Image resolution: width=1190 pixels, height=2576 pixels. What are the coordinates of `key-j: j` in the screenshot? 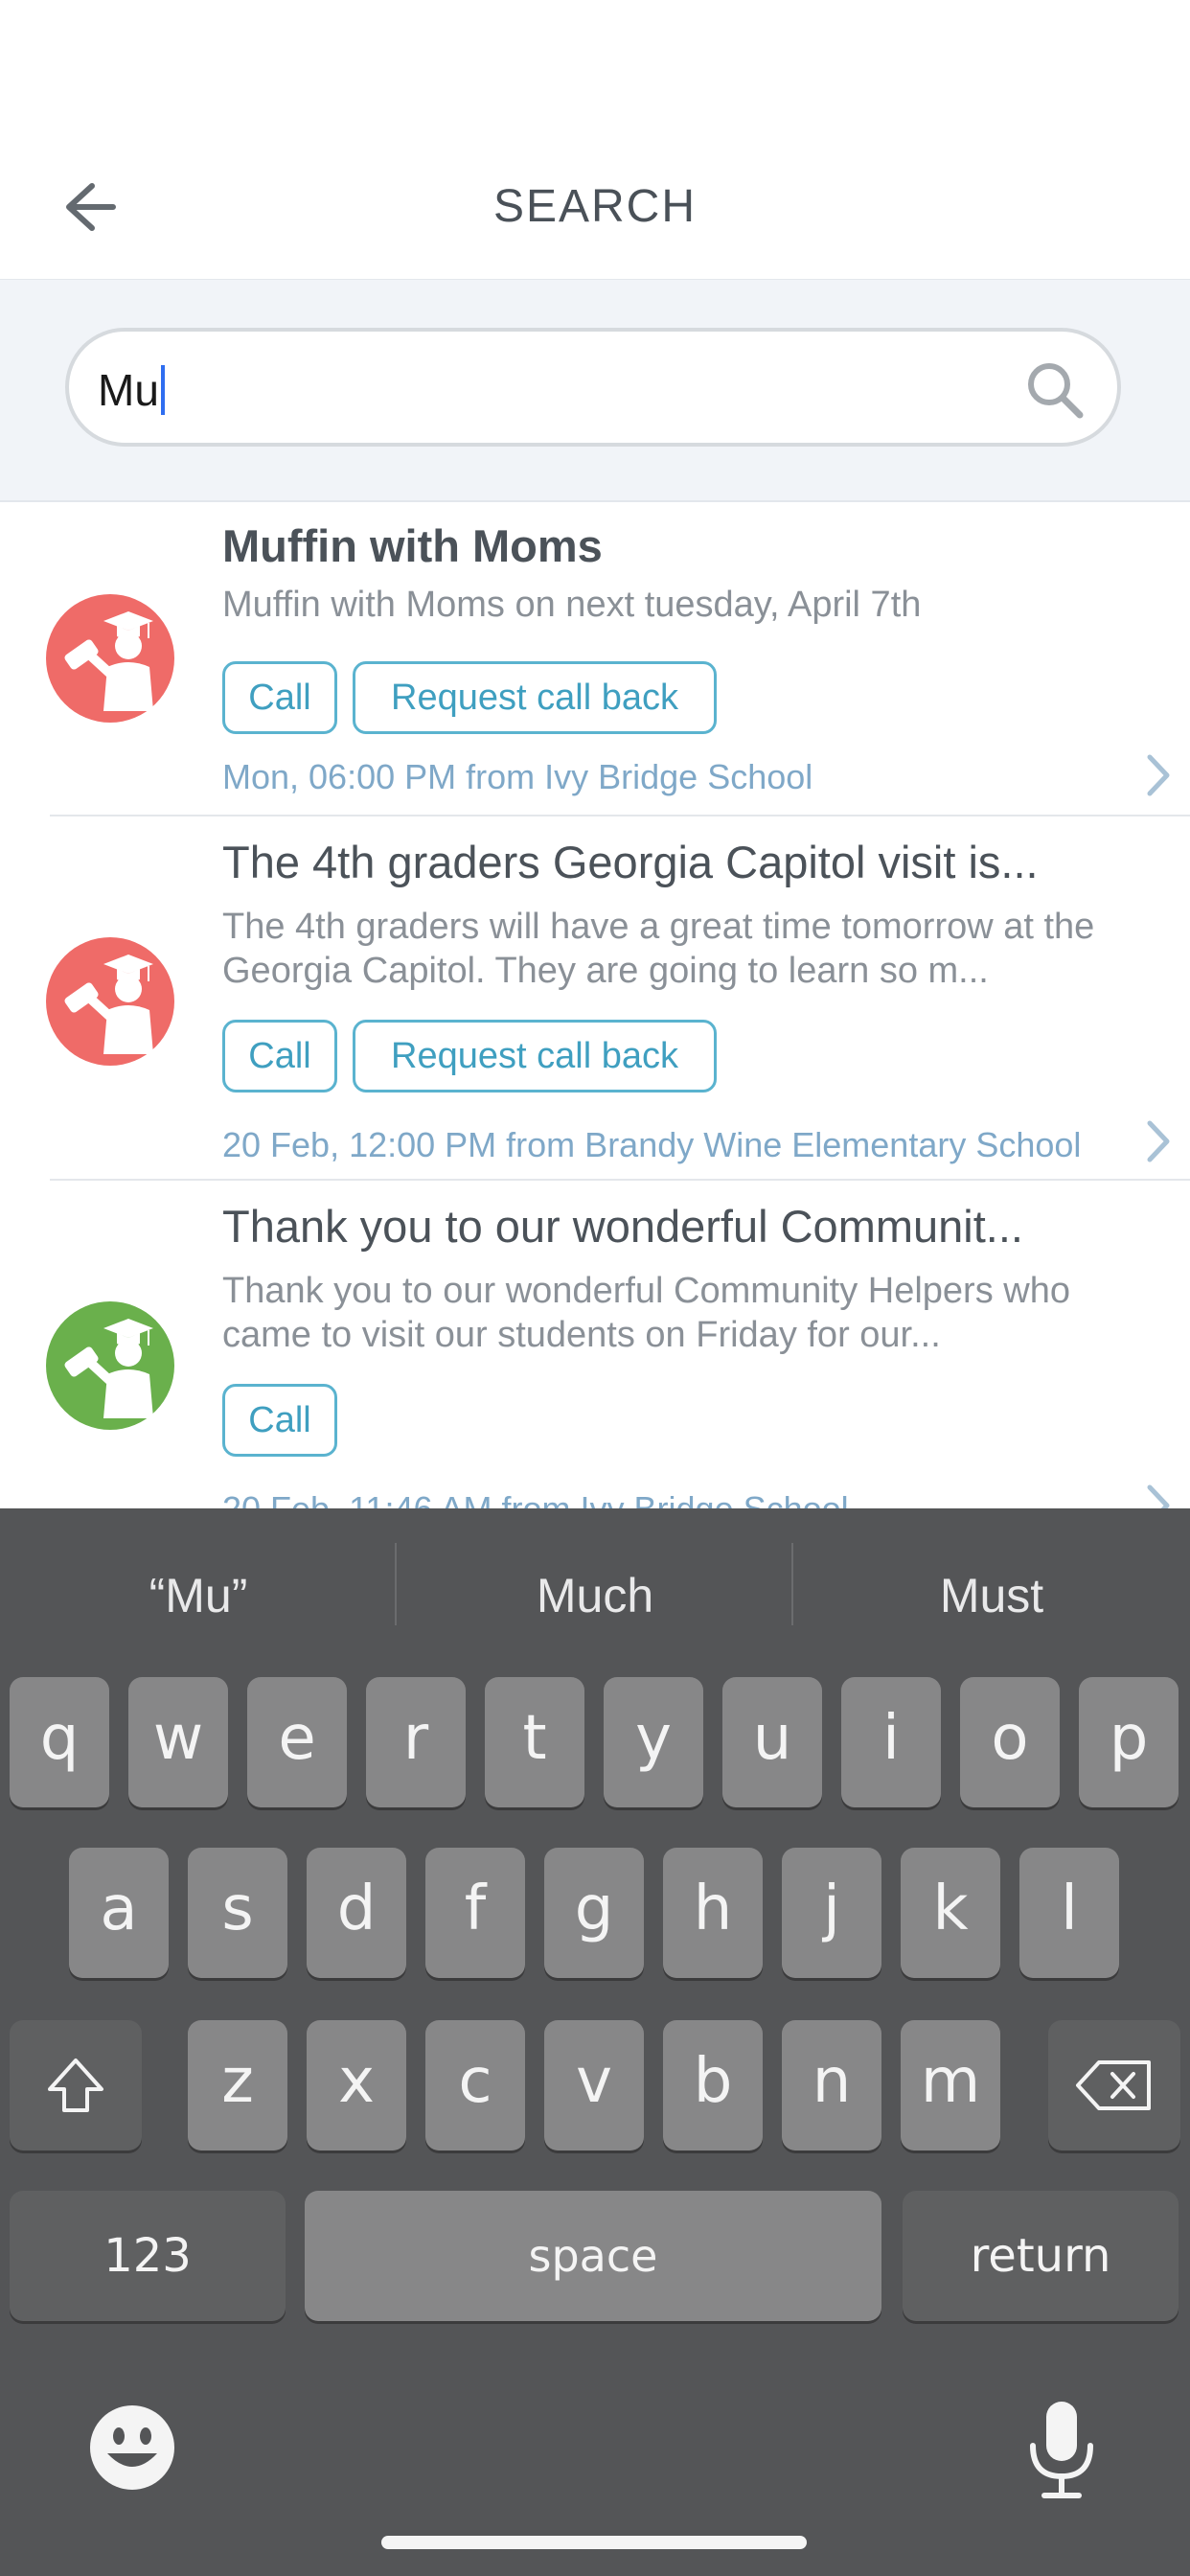 It's located at (832, 1913).